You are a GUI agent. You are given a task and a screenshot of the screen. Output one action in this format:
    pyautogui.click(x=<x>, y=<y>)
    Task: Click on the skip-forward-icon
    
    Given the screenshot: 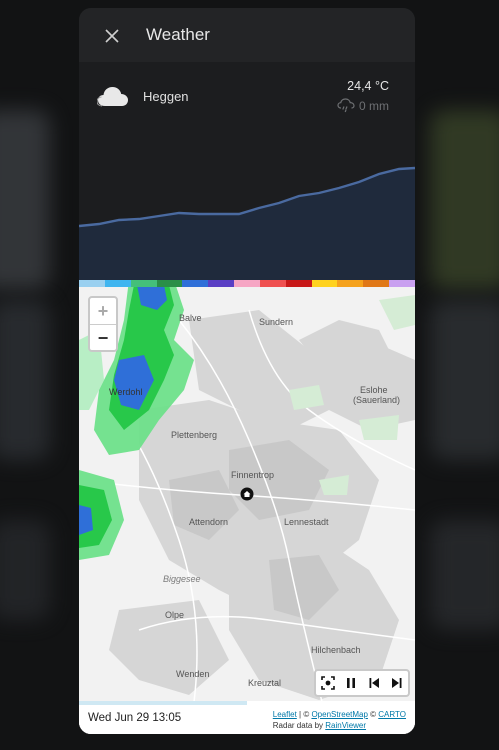 What is the action you would take?
    pyautogui.click(x=396, y=683)
    